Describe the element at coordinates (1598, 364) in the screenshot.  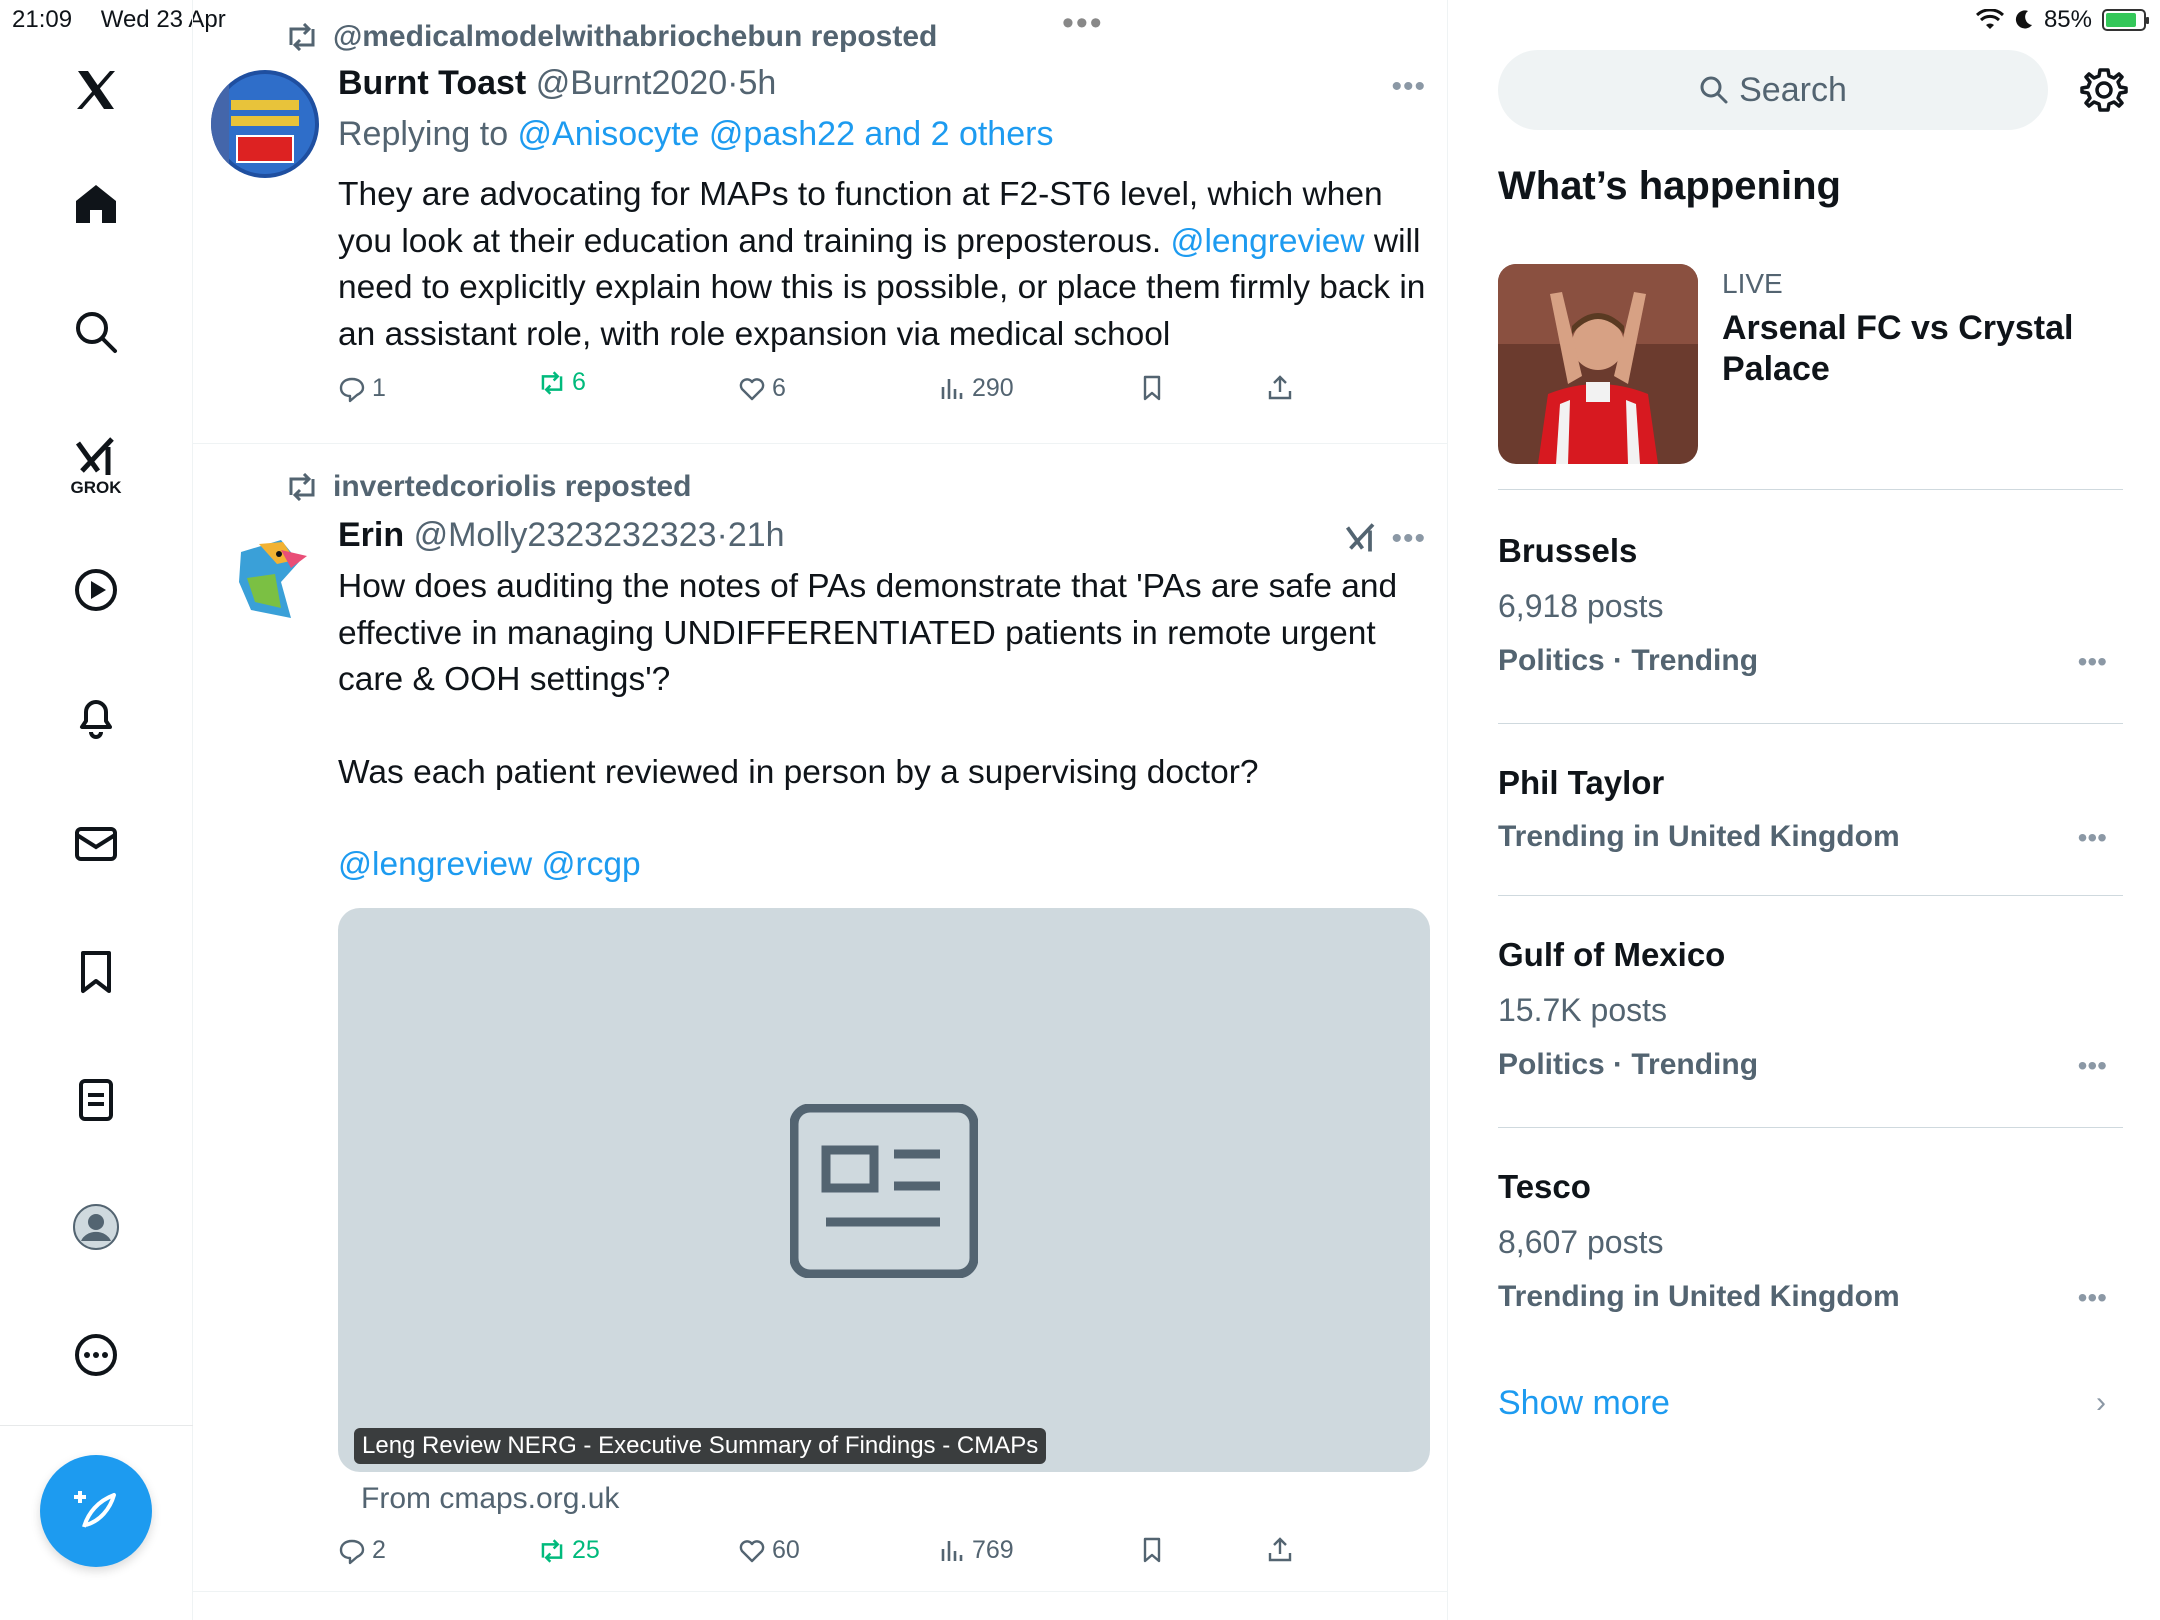
I see `live-event-image` at that location.